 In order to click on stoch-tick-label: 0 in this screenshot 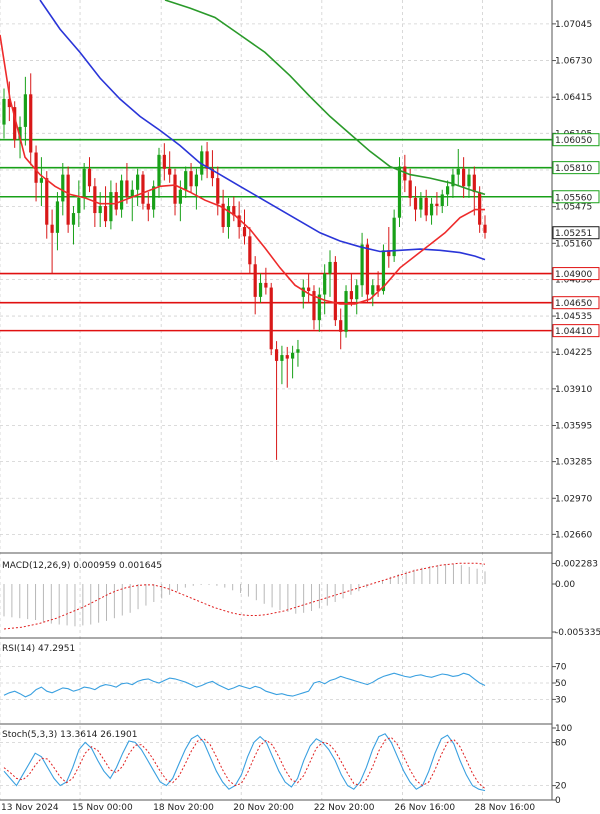, I will do `click(558, 801)`.